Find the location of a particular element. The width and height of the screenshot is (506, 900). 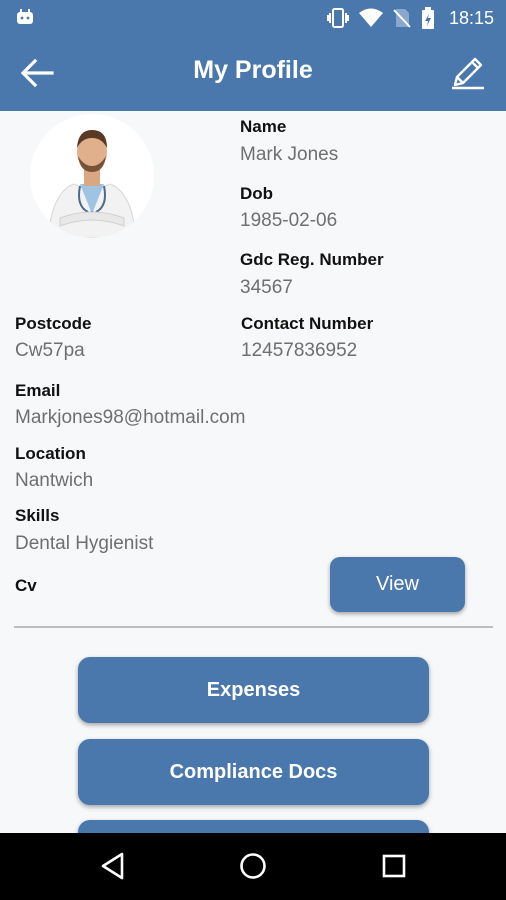

pencil-icon is located at coordinates (468, 72).